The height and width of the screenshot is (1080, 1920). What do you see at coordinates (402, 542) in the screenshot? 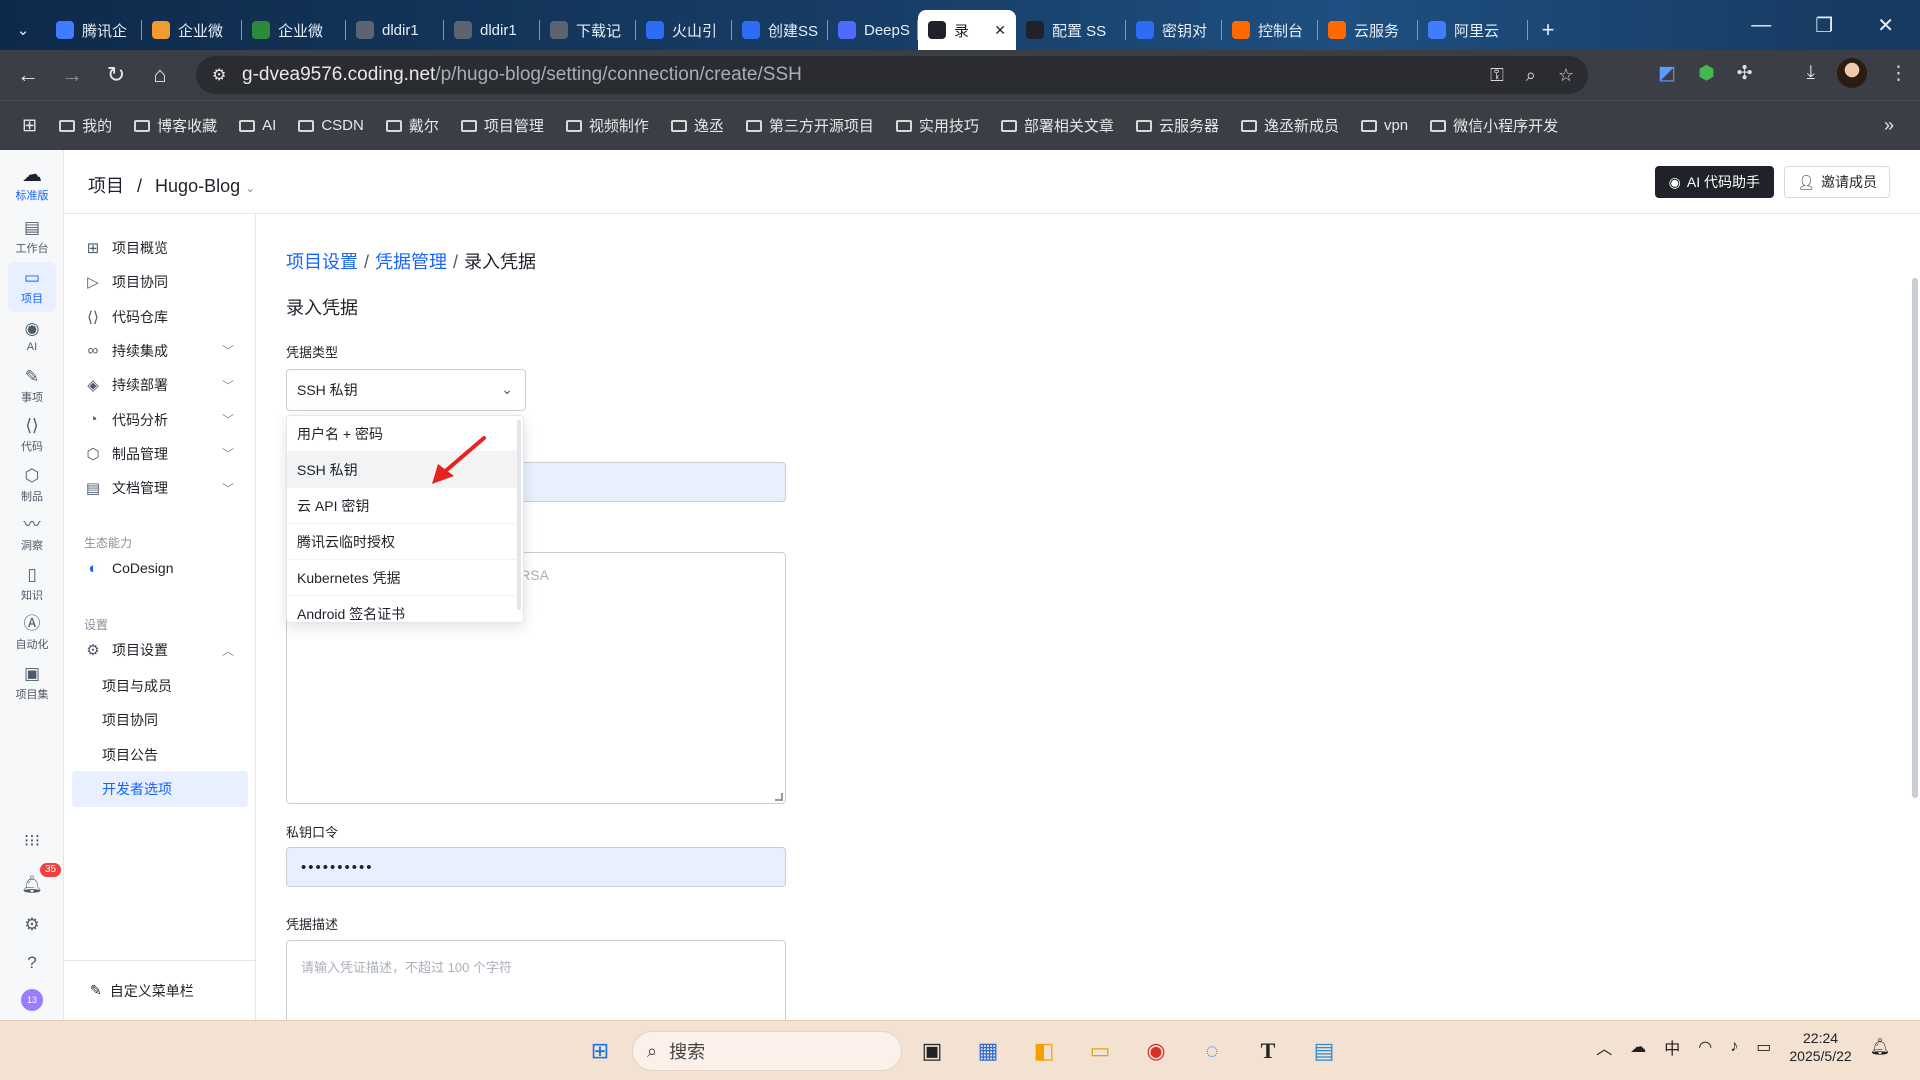
I see `dropdown-option: 腾讯云临时授权` at bounding box center [402, 542].